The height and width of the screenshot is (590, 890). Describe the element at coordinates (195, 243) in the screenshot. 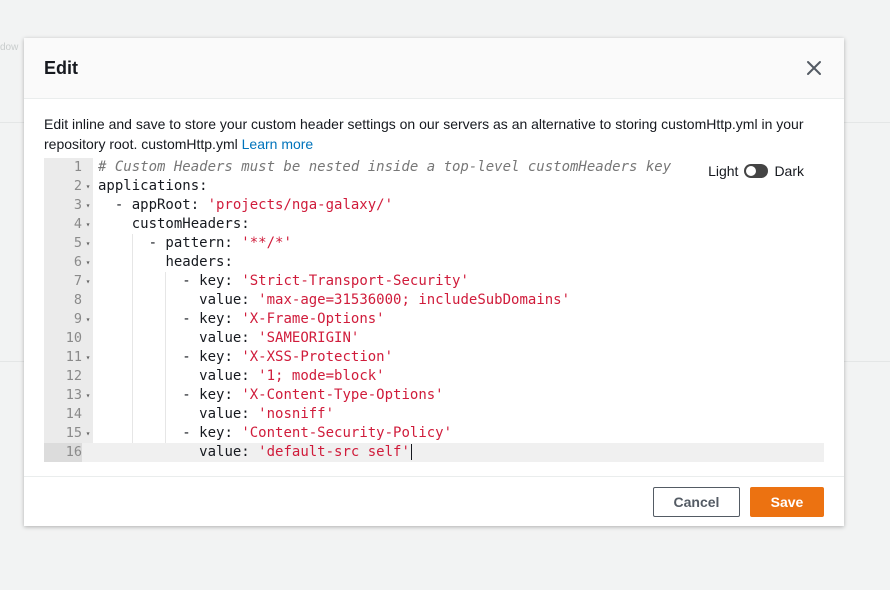

I see `key-token: - pattern:` at that location.